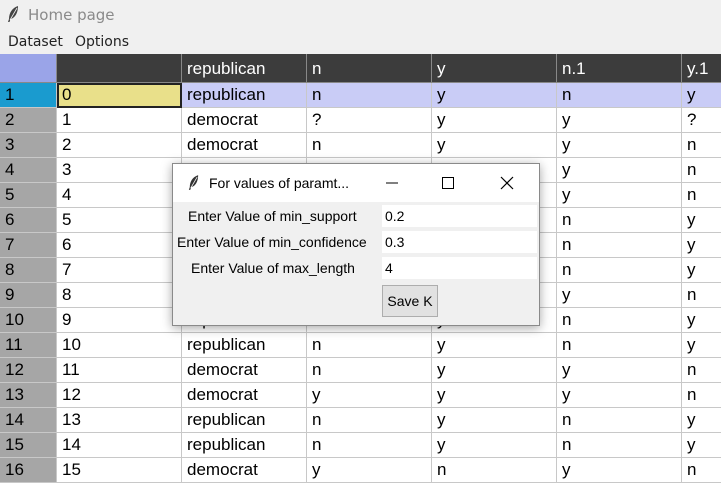  Describe the element at coordinates (119, 320) in the screenshot. I see `table-cell: 9` at that location.